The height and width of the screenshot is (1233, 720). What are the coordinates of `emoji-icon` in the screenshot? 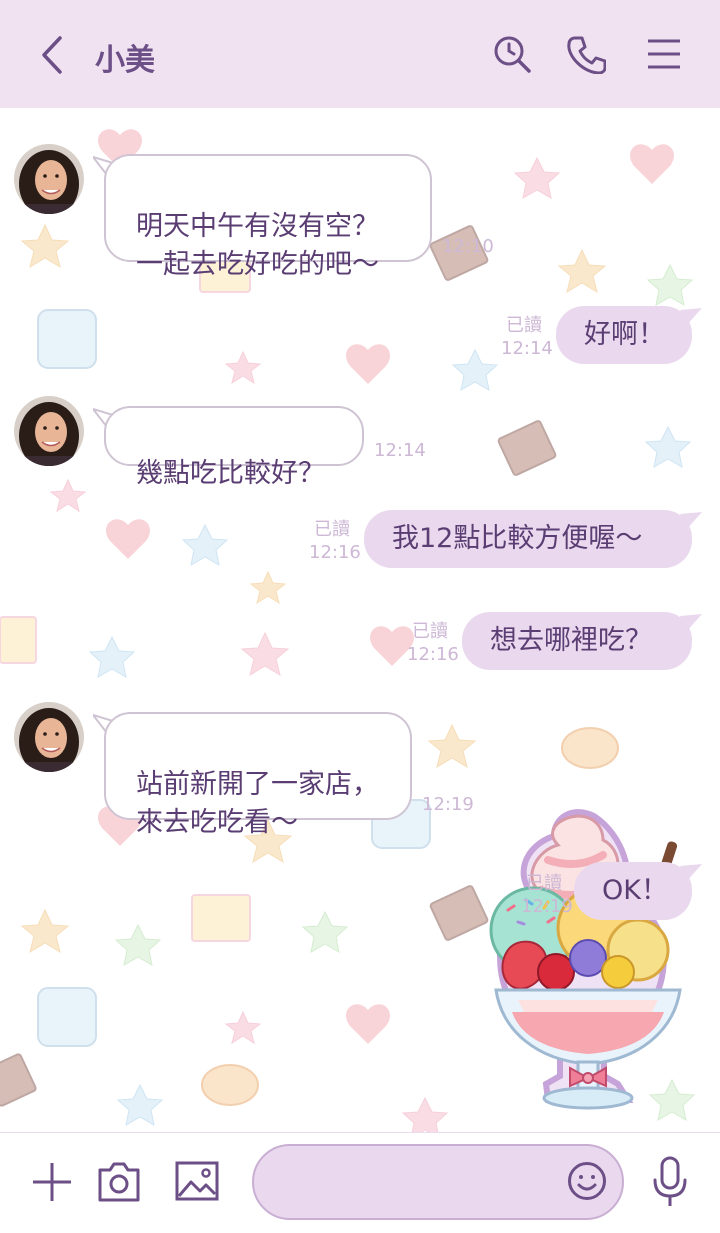 It's located at (587, 1181).